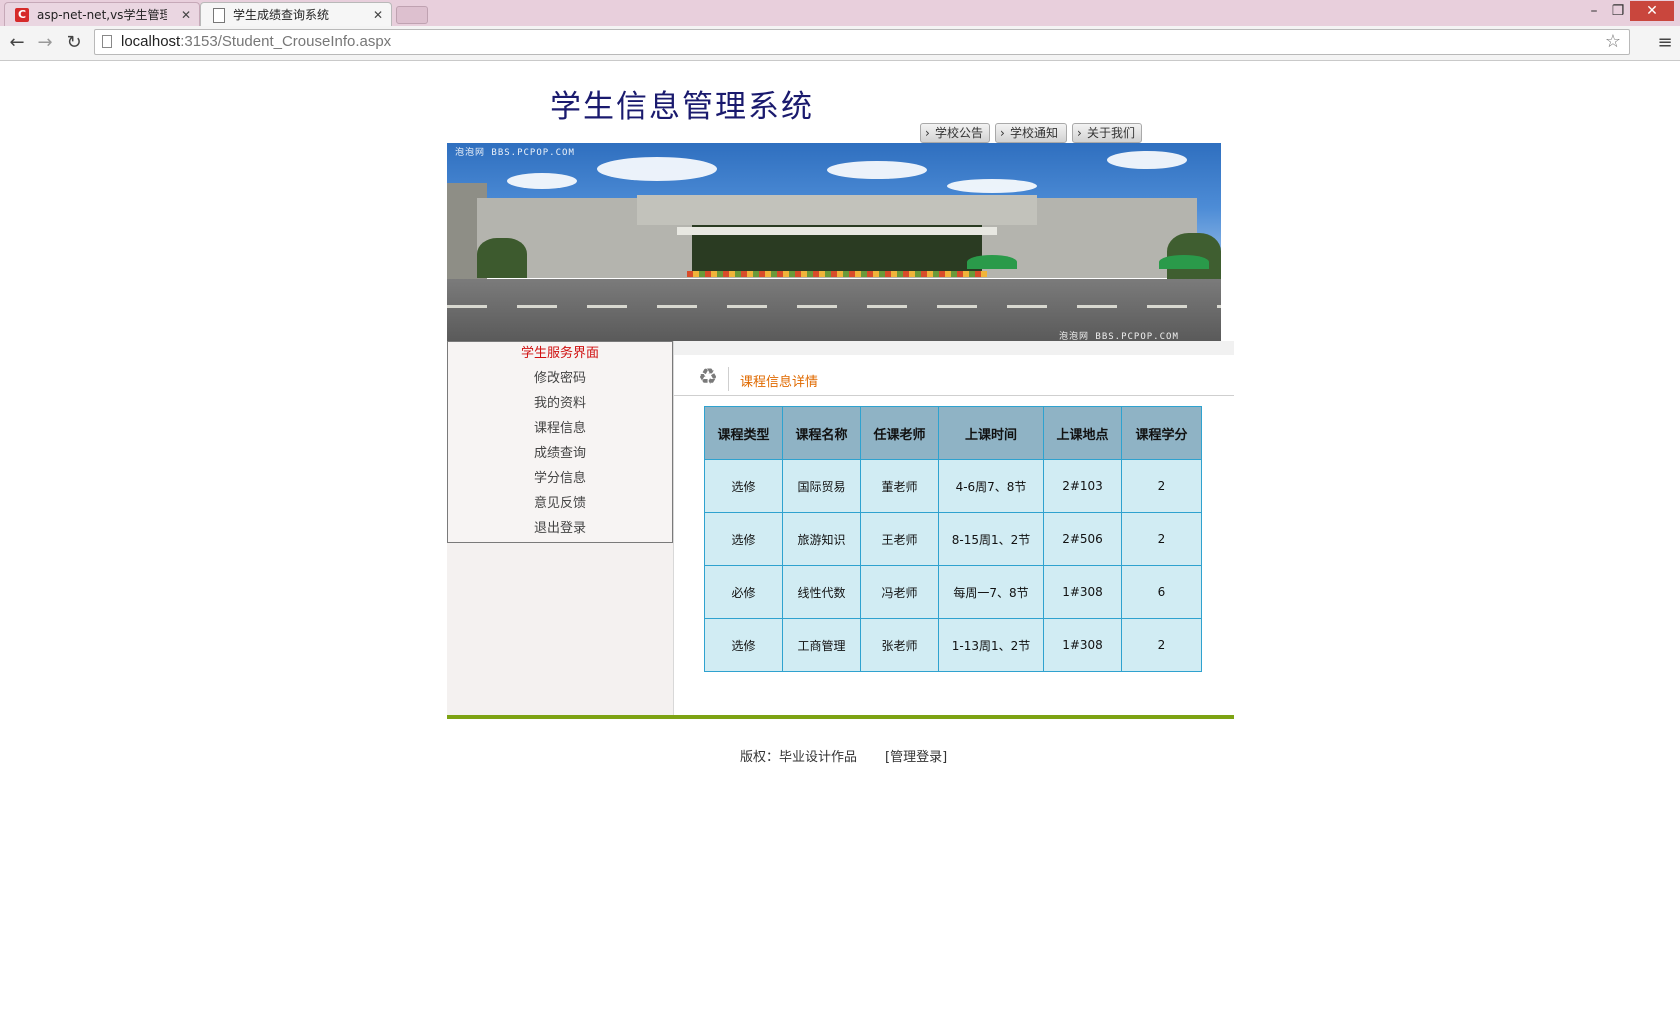  What do you see at coordinates (560, 504) in the screenshot?
I see `menu-item-feedback: 意见反馈` at bounding box center [560, 504].